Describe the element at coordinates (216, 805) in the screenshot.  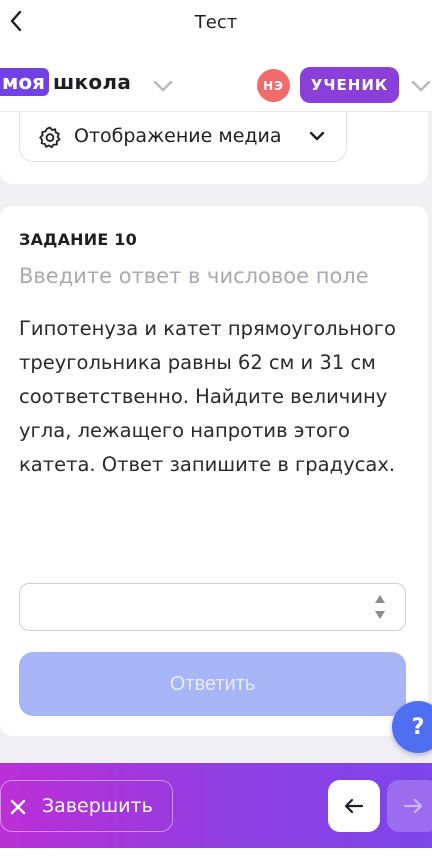
I see `bottom-bar: Завершить` at that location.